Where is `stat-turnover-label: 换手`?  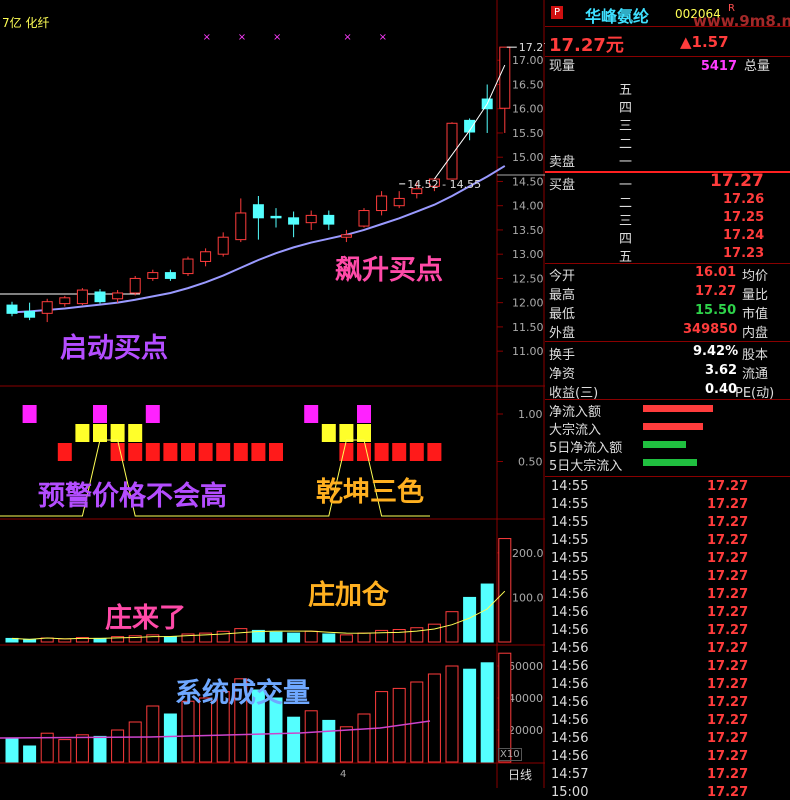 stat-turnover-label: 换手 is located at coordinates (562, 355).